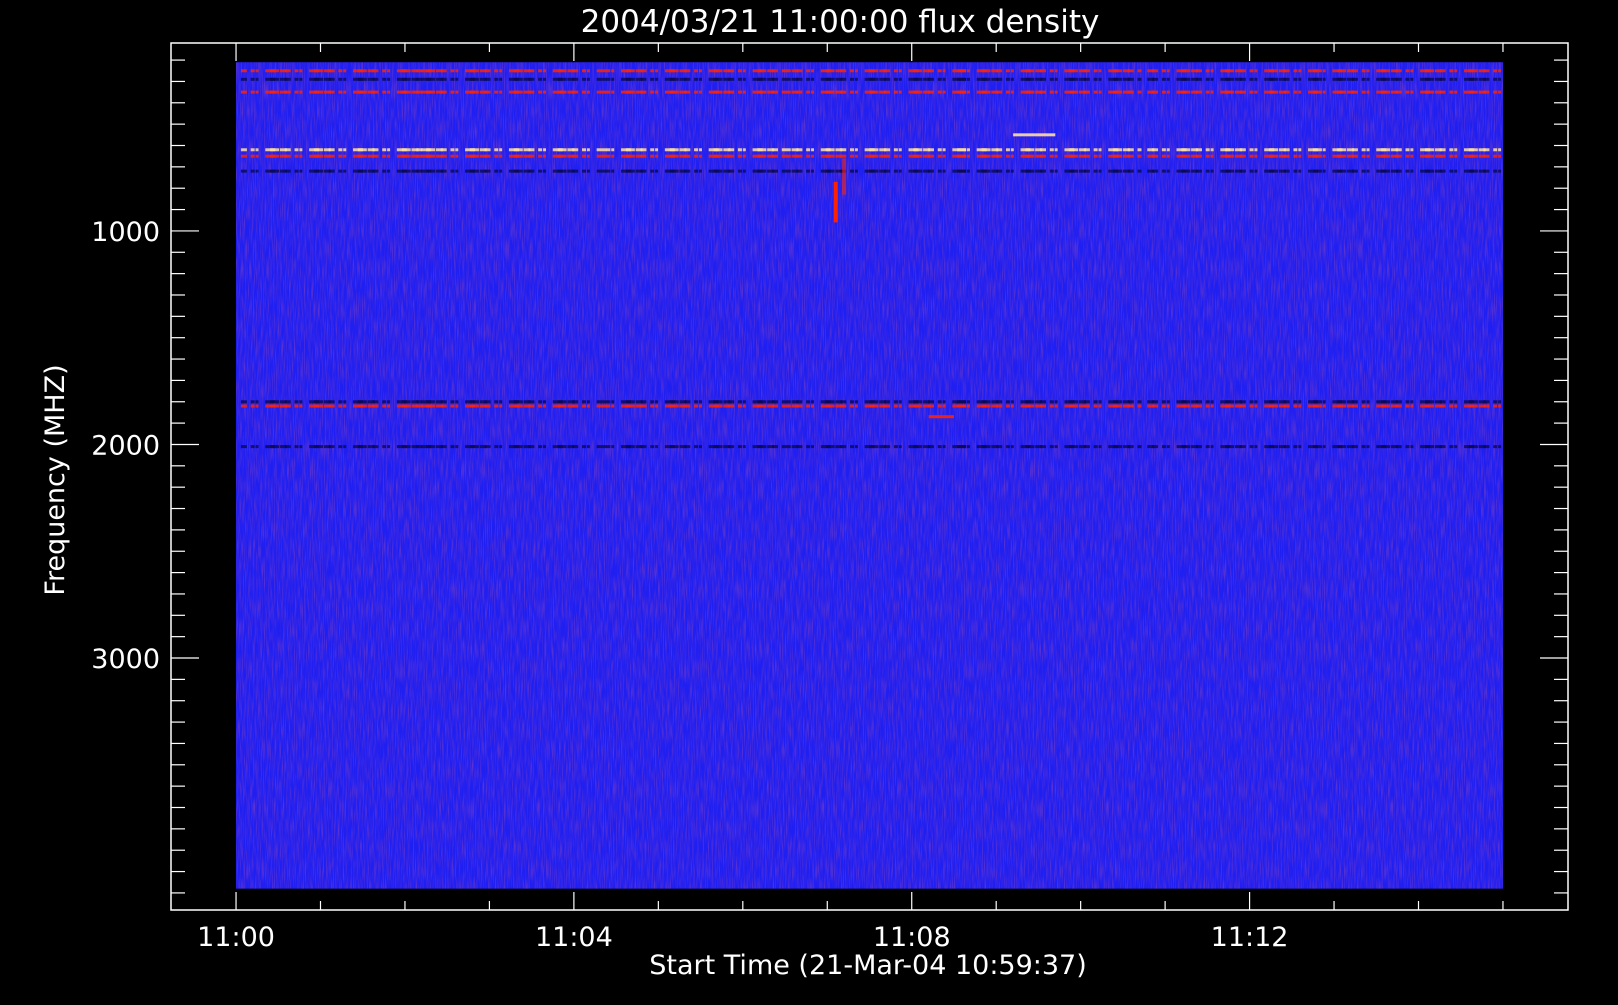  Describe the element at coordinates (871, 71) in the screenshot. I see `frequency-band` at that location.